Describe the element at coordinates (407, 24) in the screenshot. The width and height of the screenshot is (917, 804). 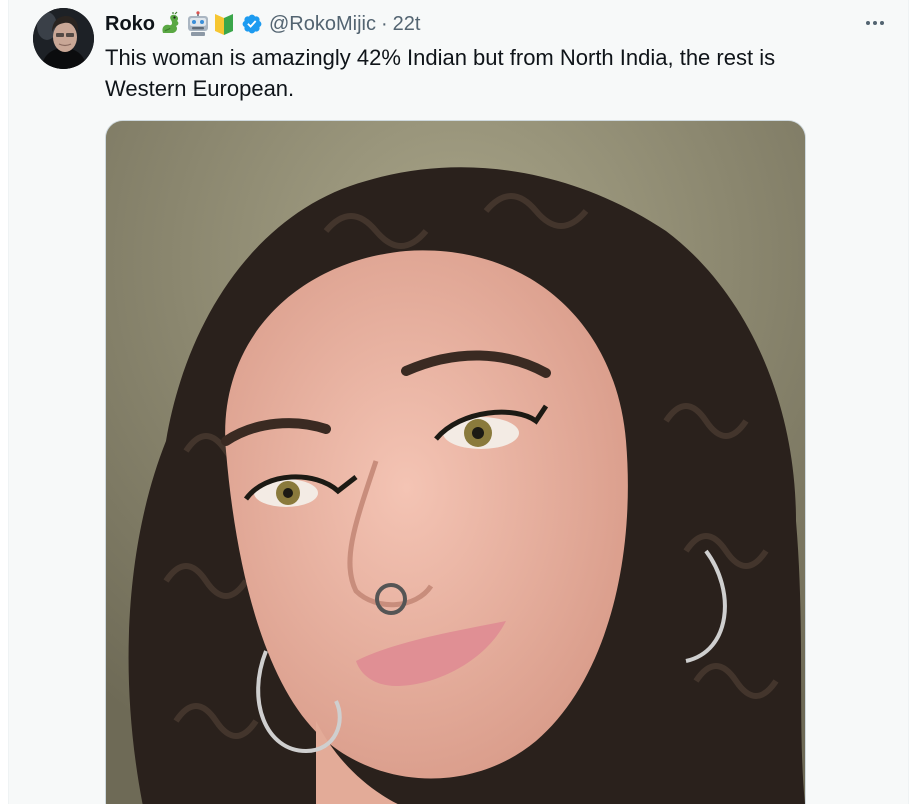
I see `tweet-timestamp: 22t` at that location.